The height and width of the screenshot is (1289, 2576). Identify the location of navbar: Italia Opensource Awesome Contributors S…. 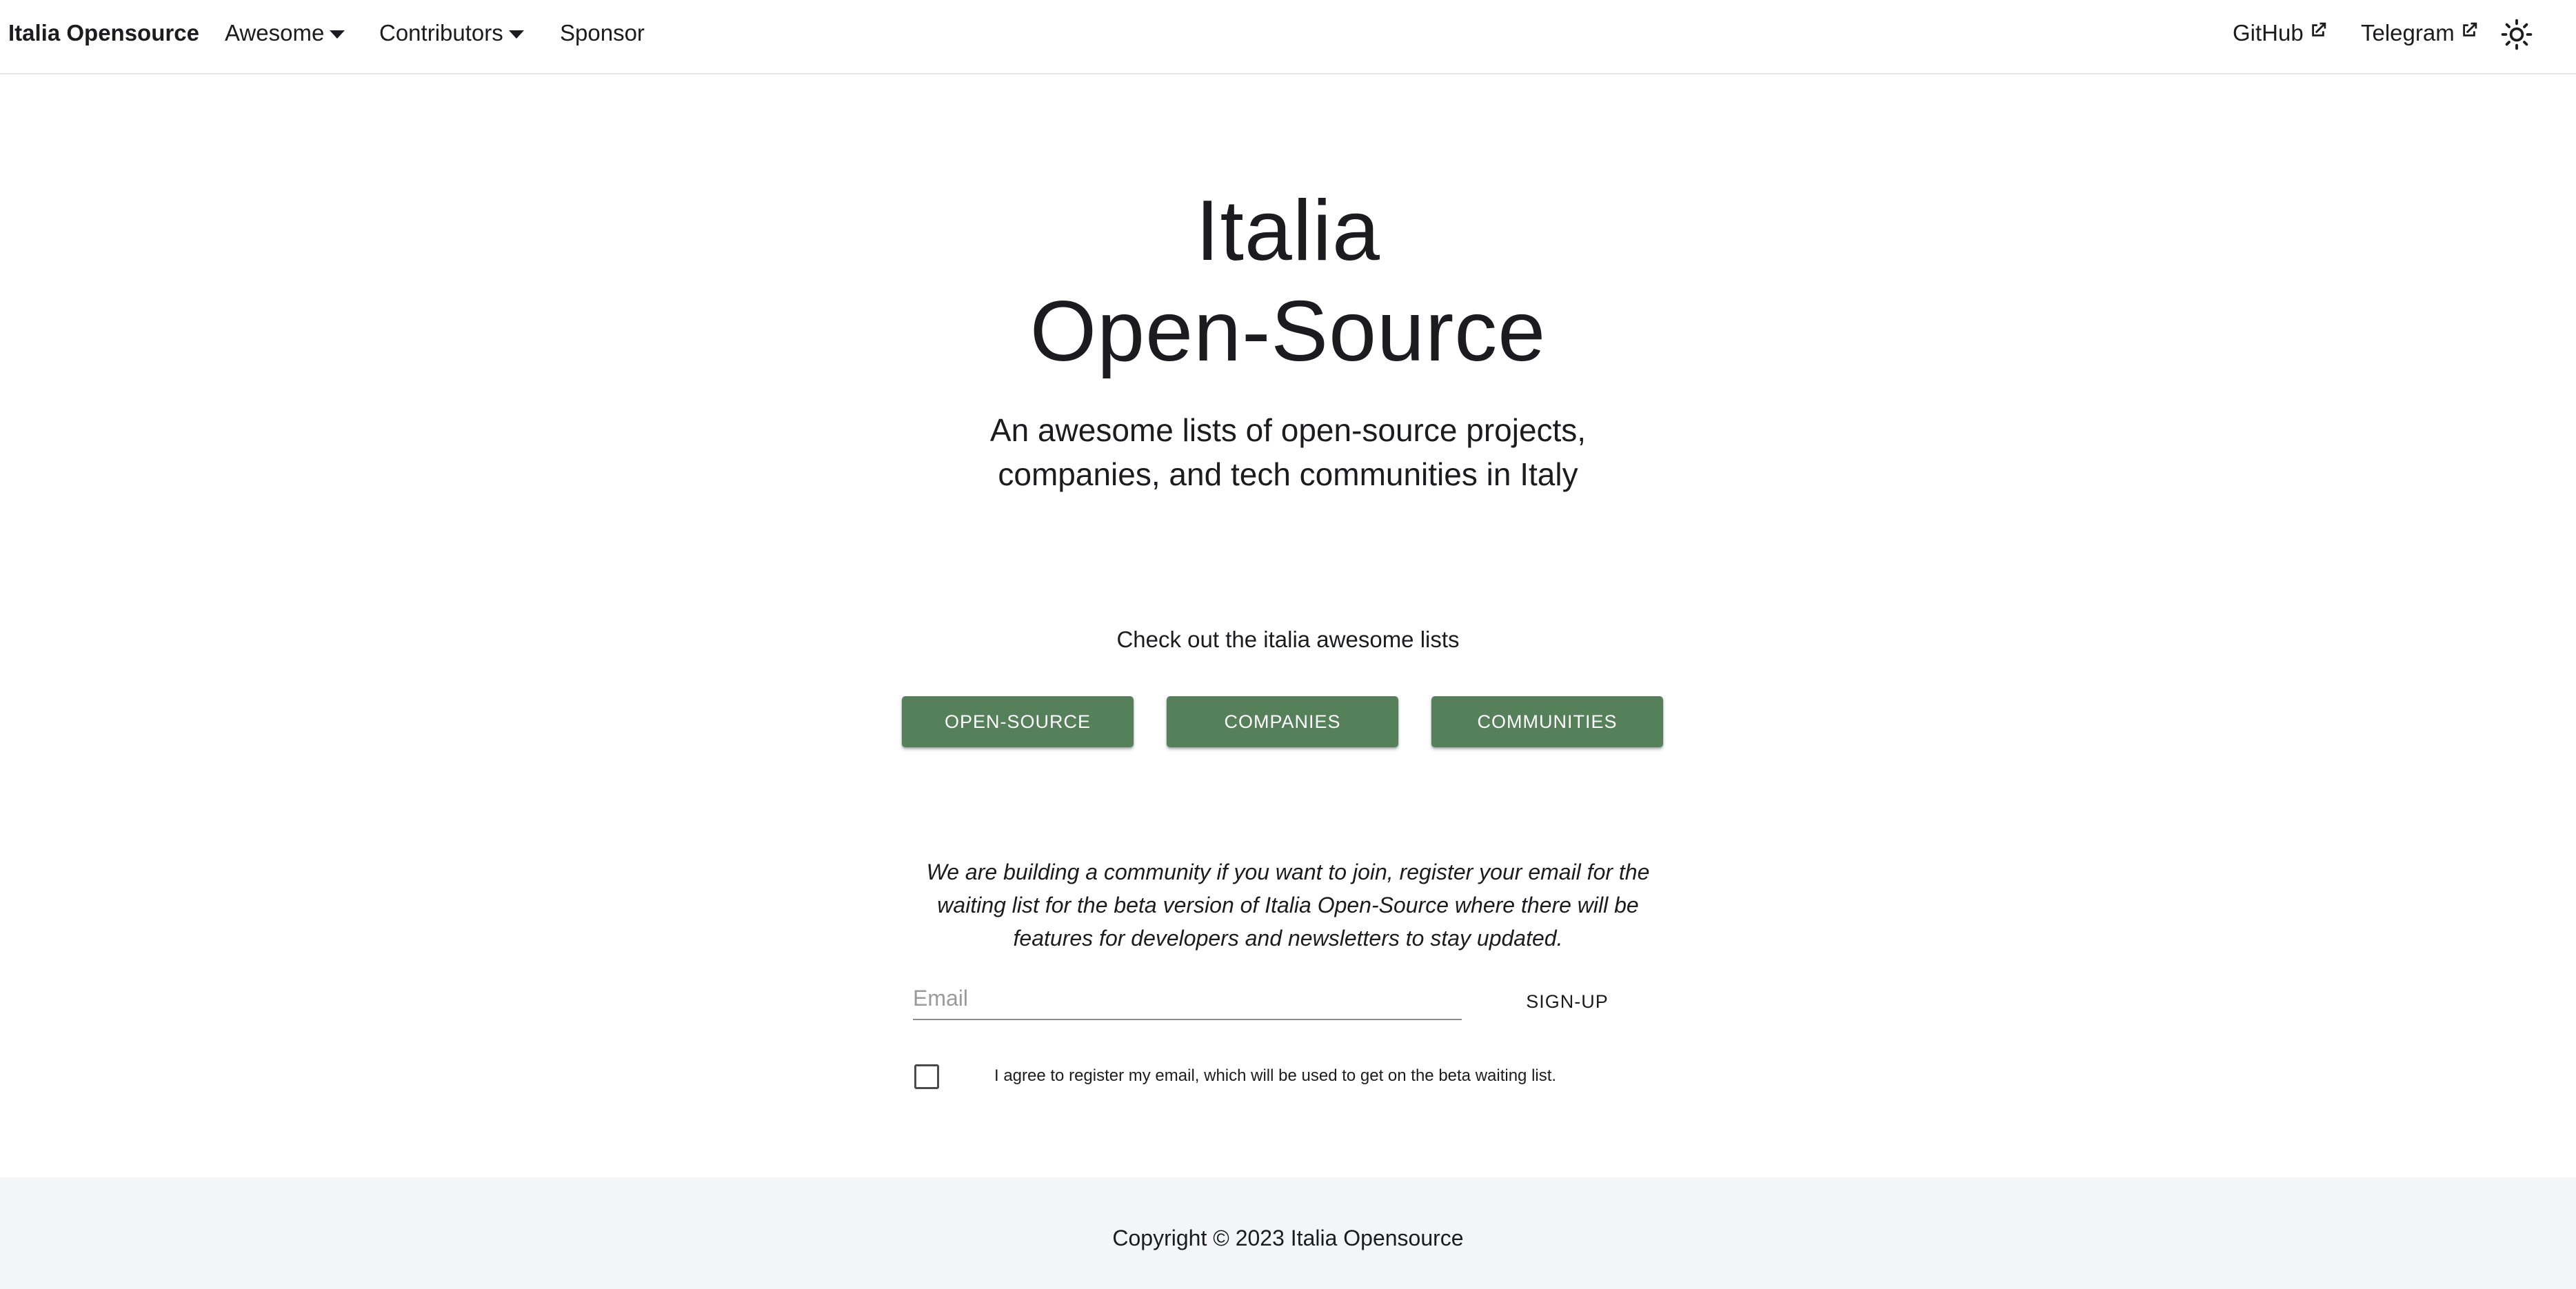
(1288, 37).